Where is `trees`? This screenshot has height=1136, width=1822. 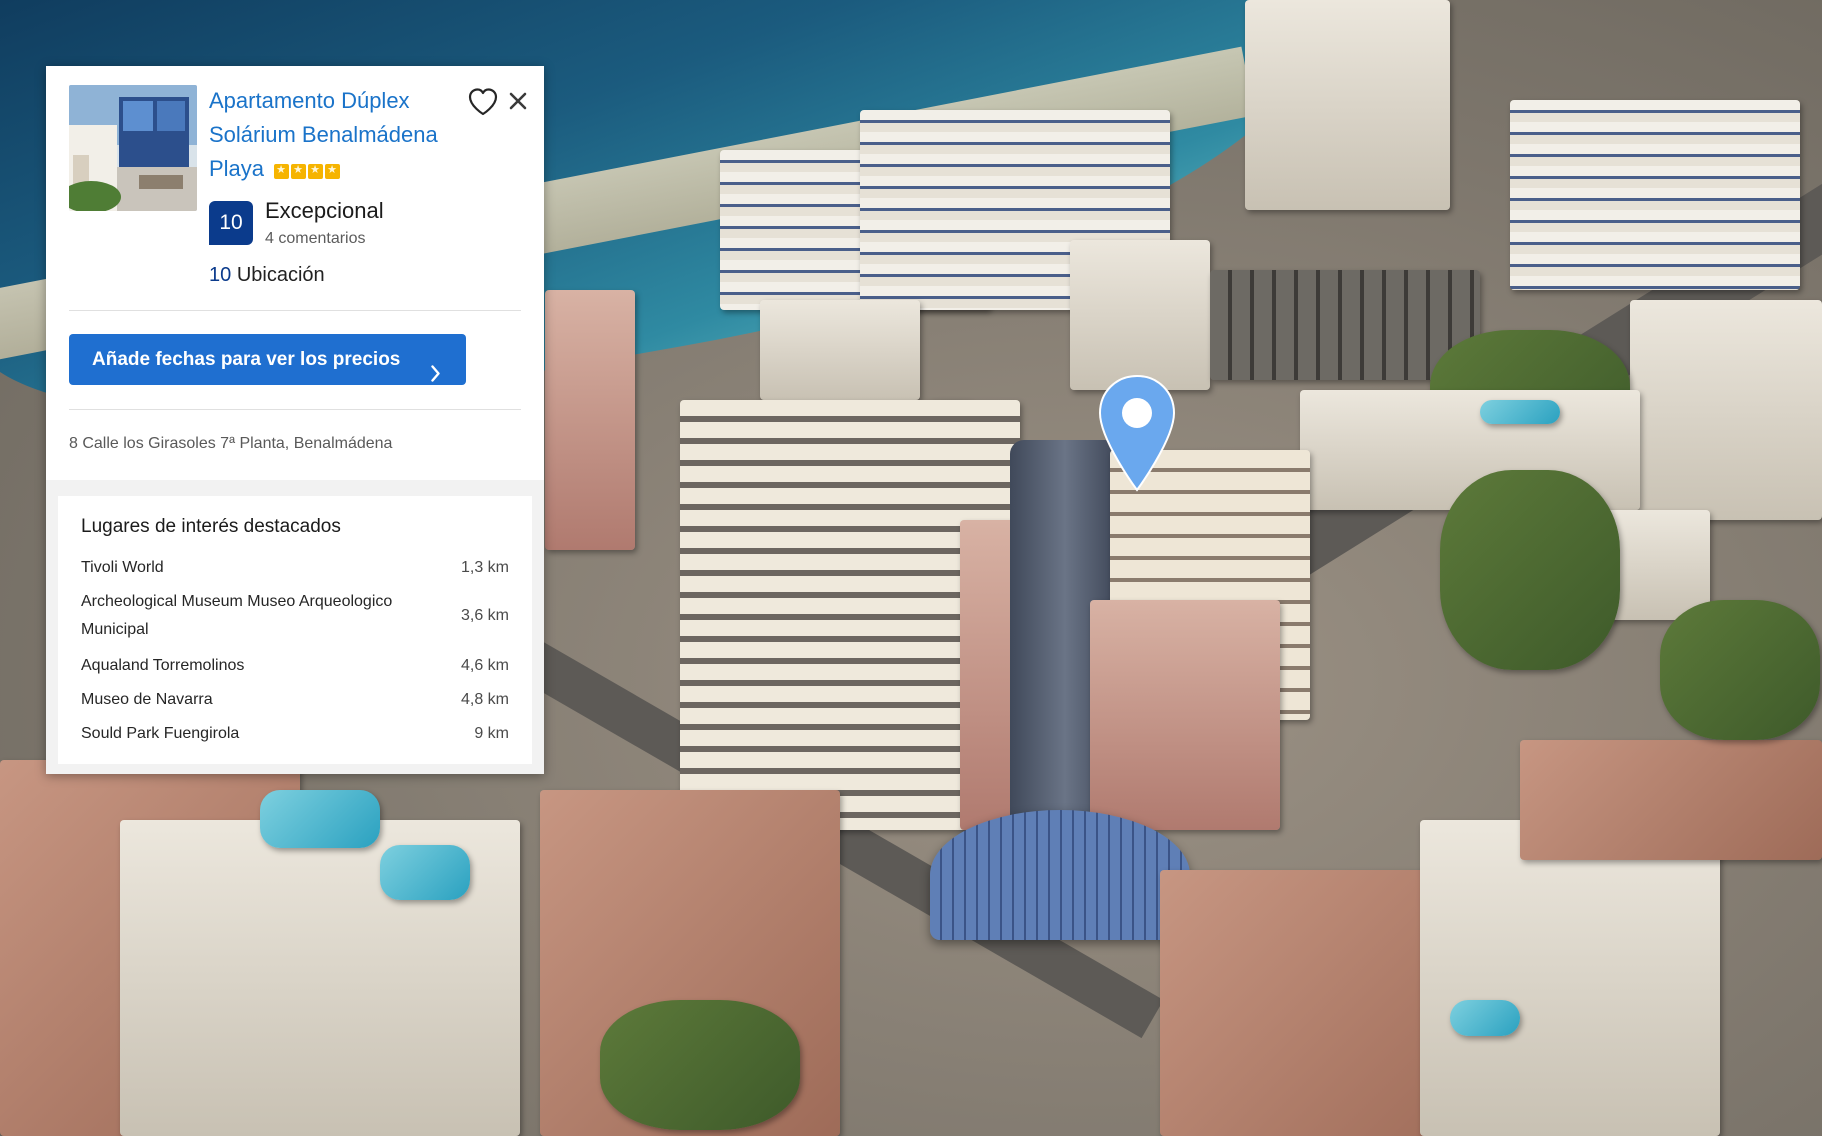
trees is located at coordinates (1740, 670).